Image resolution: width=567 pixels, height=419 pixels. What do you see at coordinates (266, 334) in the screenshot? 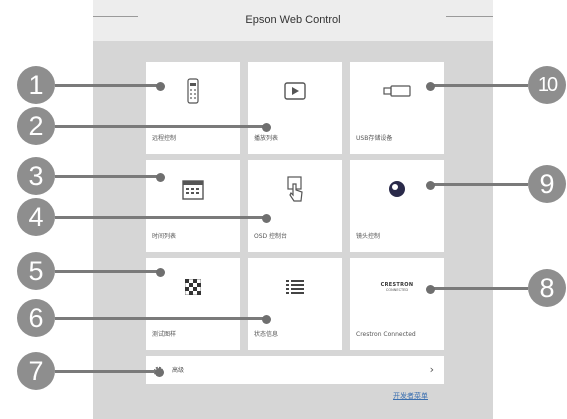
I see `tile-label: 状态信息` at bounding box center [266, 334].